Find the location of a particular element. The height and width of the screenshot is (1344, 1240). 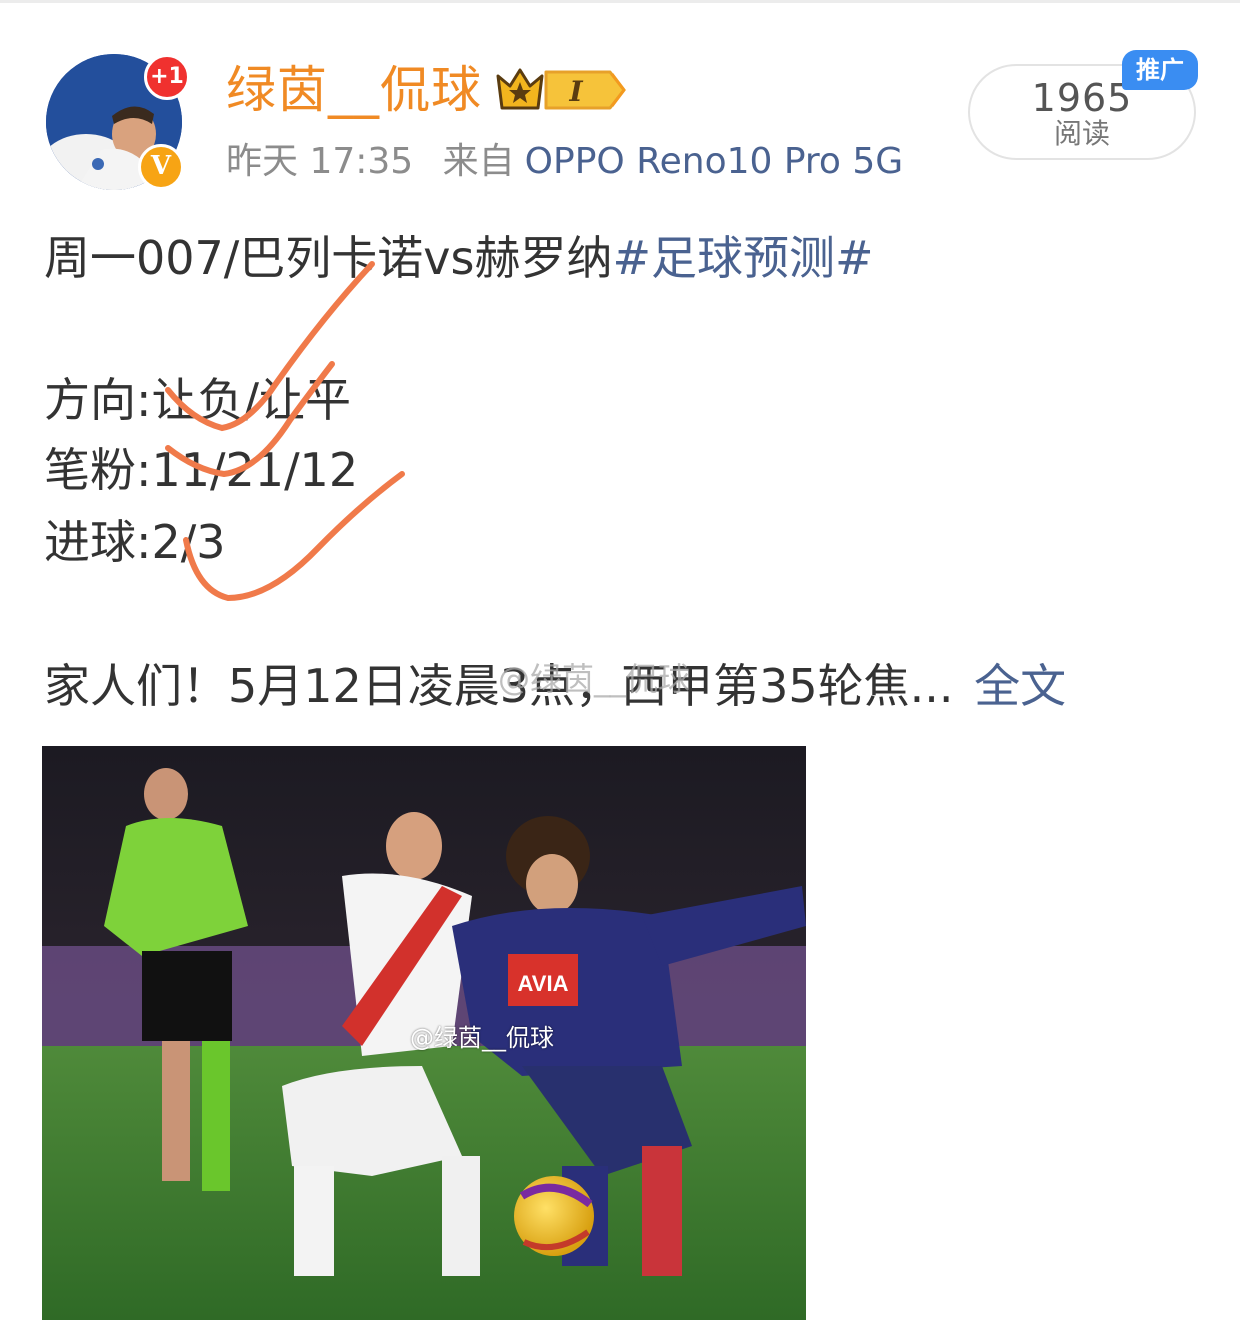

level-badge-text: I is located at coordinates (575, 91).